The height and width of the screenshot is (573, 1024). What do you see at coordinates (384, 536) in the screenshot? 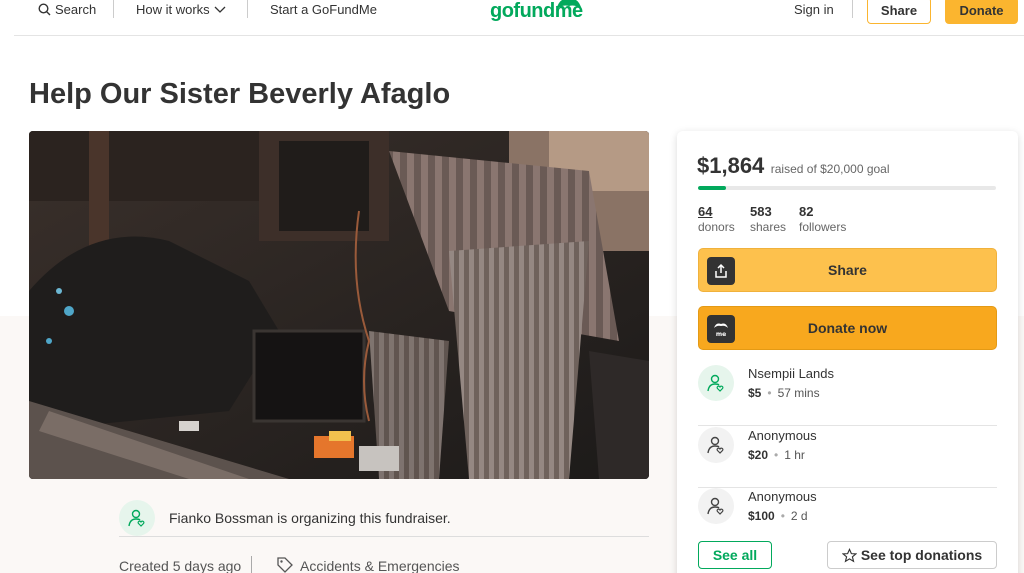
I see `organizer-divider` at bounding box center [384, 536].